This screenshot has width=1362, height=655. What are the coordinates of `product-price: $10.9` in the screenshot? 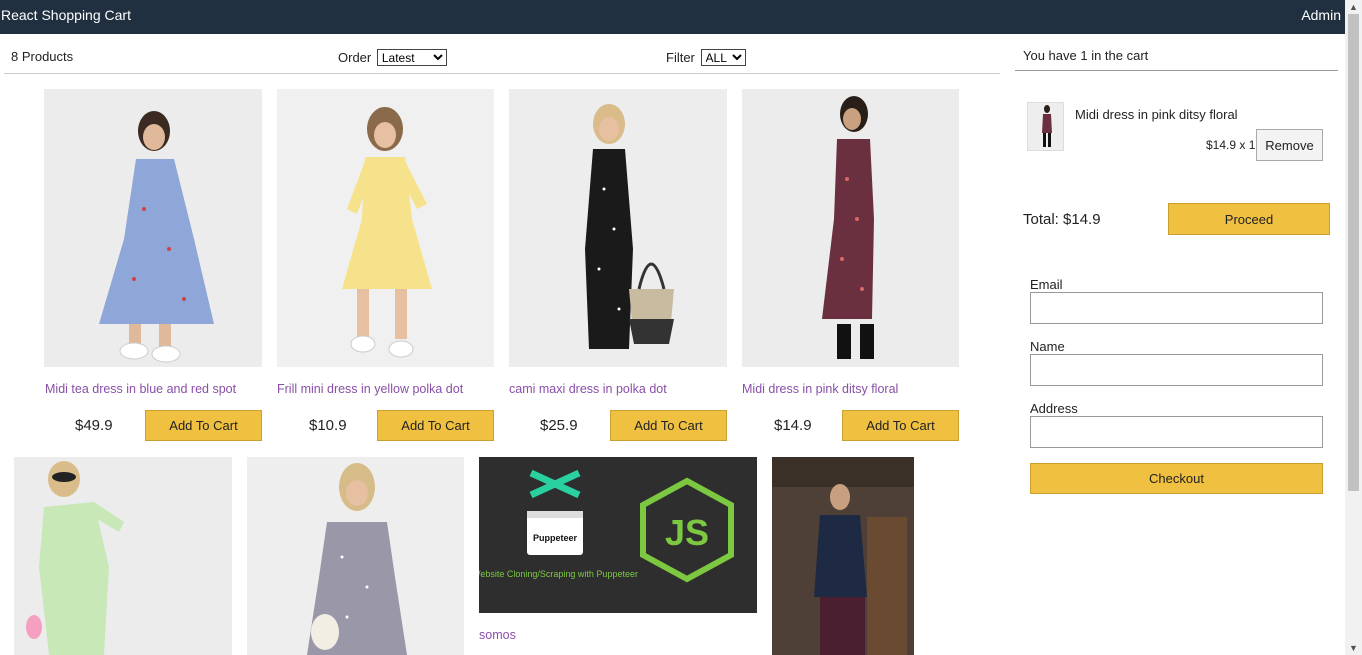 It's located at (328, 425).